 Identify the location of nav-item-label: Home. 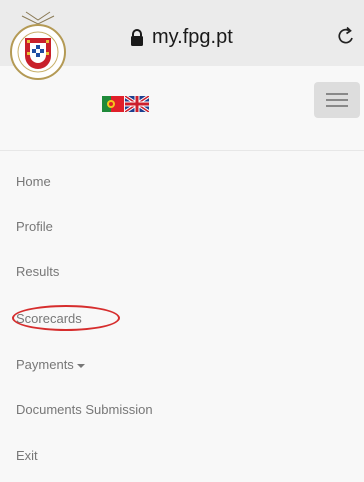
(33, 181).